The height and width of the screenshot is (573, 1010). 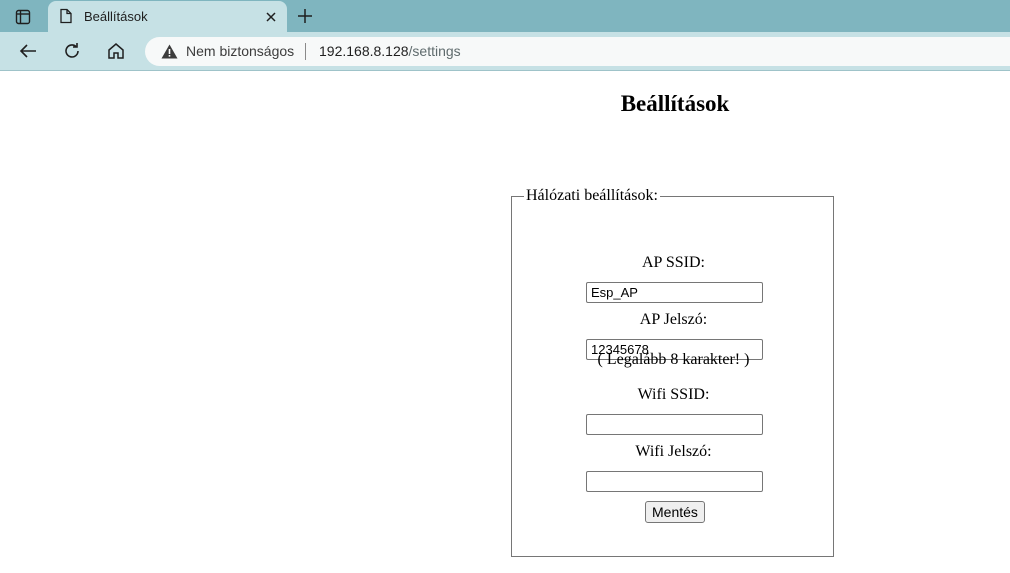 What do you see at coordinates (364, 51) in the screenshot?
I see `url-host: 192.168.8.128` at bounding box center [364, 51].